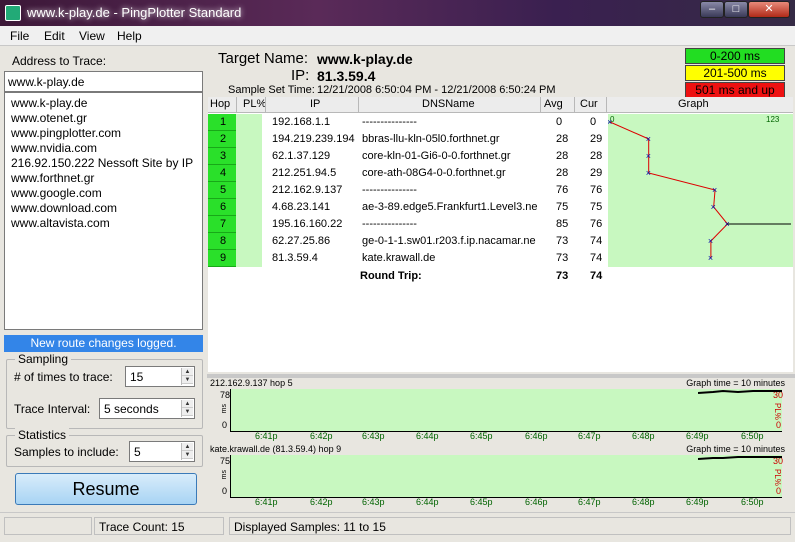 This screenshot has width=795, height=542. What do you see at coordinates (159, 526) in the screenshot?
I see `trace-count-status: Trace Count: 15` at bounding box center [159, 526].